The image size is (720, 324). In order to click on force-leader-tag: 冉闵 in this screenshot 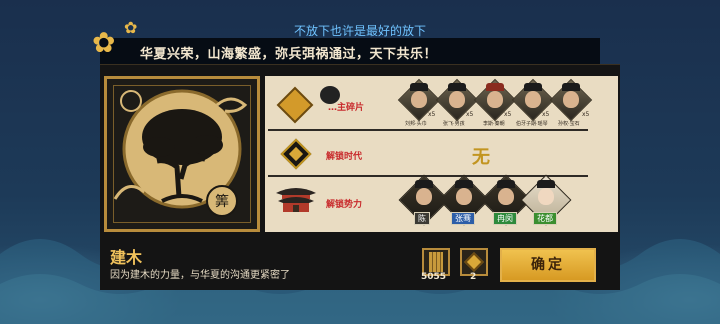, I will do `click(505, 218)`.